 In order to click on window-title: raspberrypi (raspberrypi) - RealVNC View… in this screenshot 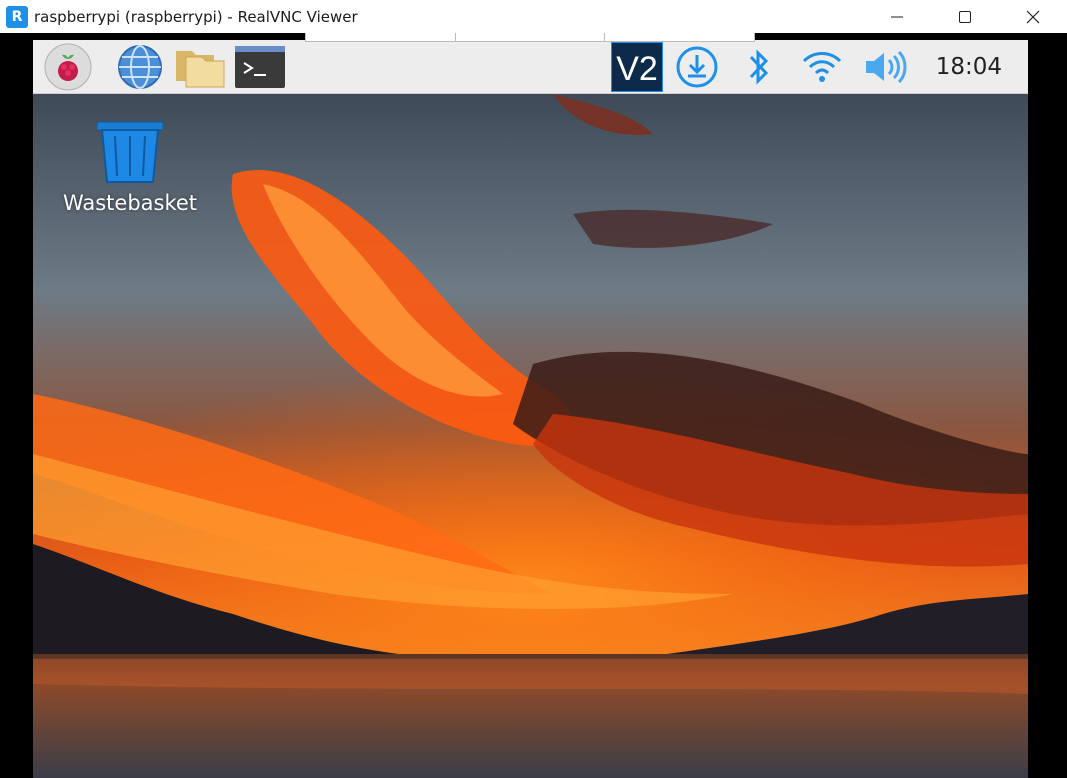, I will do `click(196, 16)`.